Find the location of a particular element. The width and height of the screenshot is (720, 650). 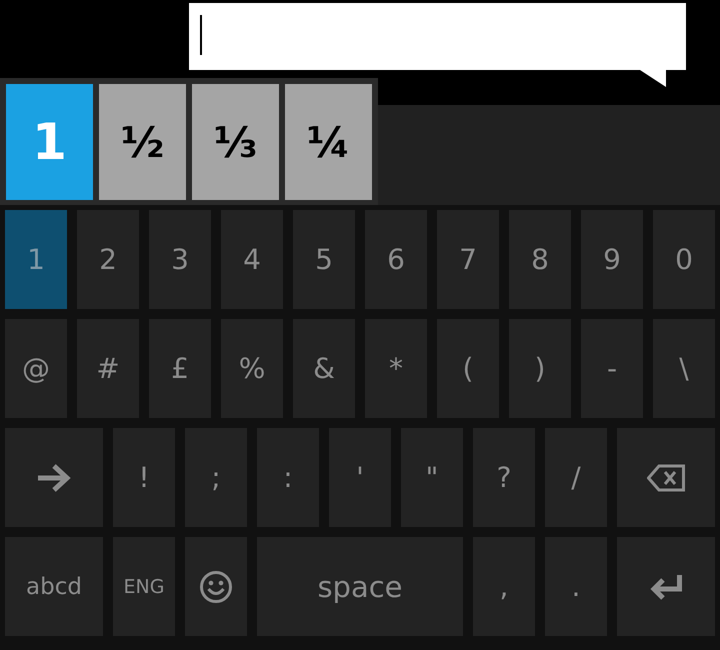

key: # is located at coordinates (108, 368).